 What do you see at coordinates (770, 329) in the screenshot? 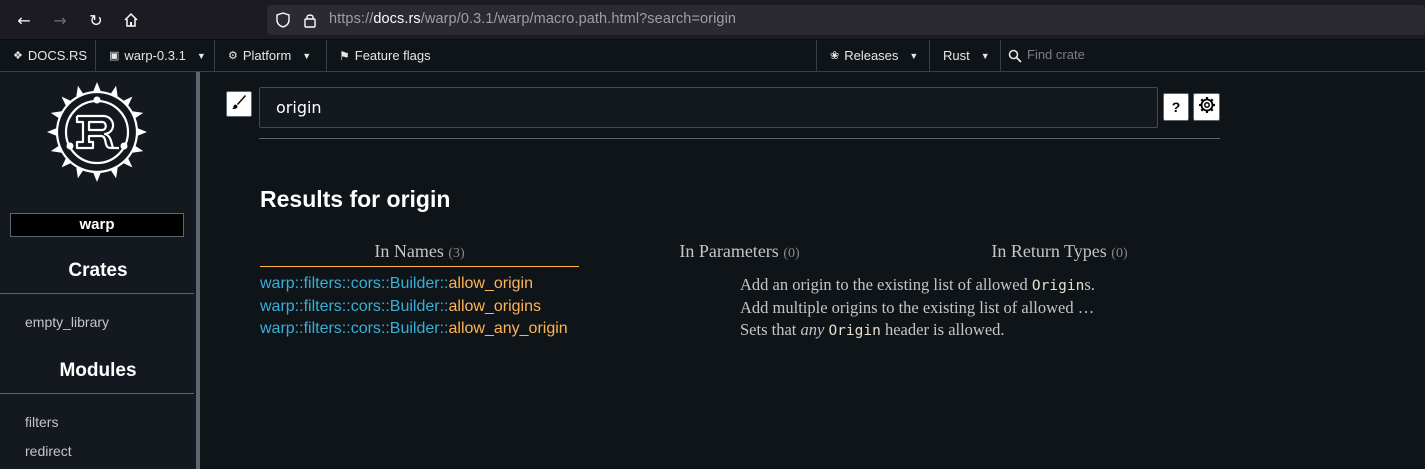
I see `desc-text: Sets that` at bounding box center [770, 329].